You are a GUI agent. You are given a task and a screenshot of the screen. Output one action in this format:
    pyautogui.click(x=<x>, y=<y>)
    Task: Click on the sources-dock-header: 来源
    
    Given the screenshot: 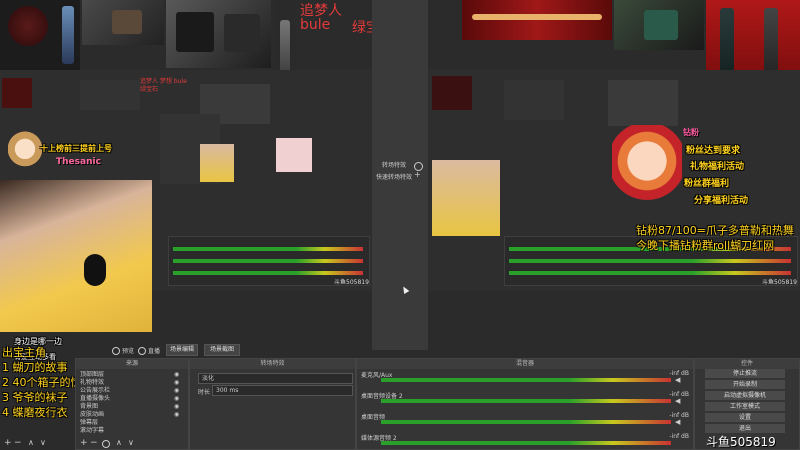 What is the action you would take?
    pyautogui.click(x=132, y=364)
    